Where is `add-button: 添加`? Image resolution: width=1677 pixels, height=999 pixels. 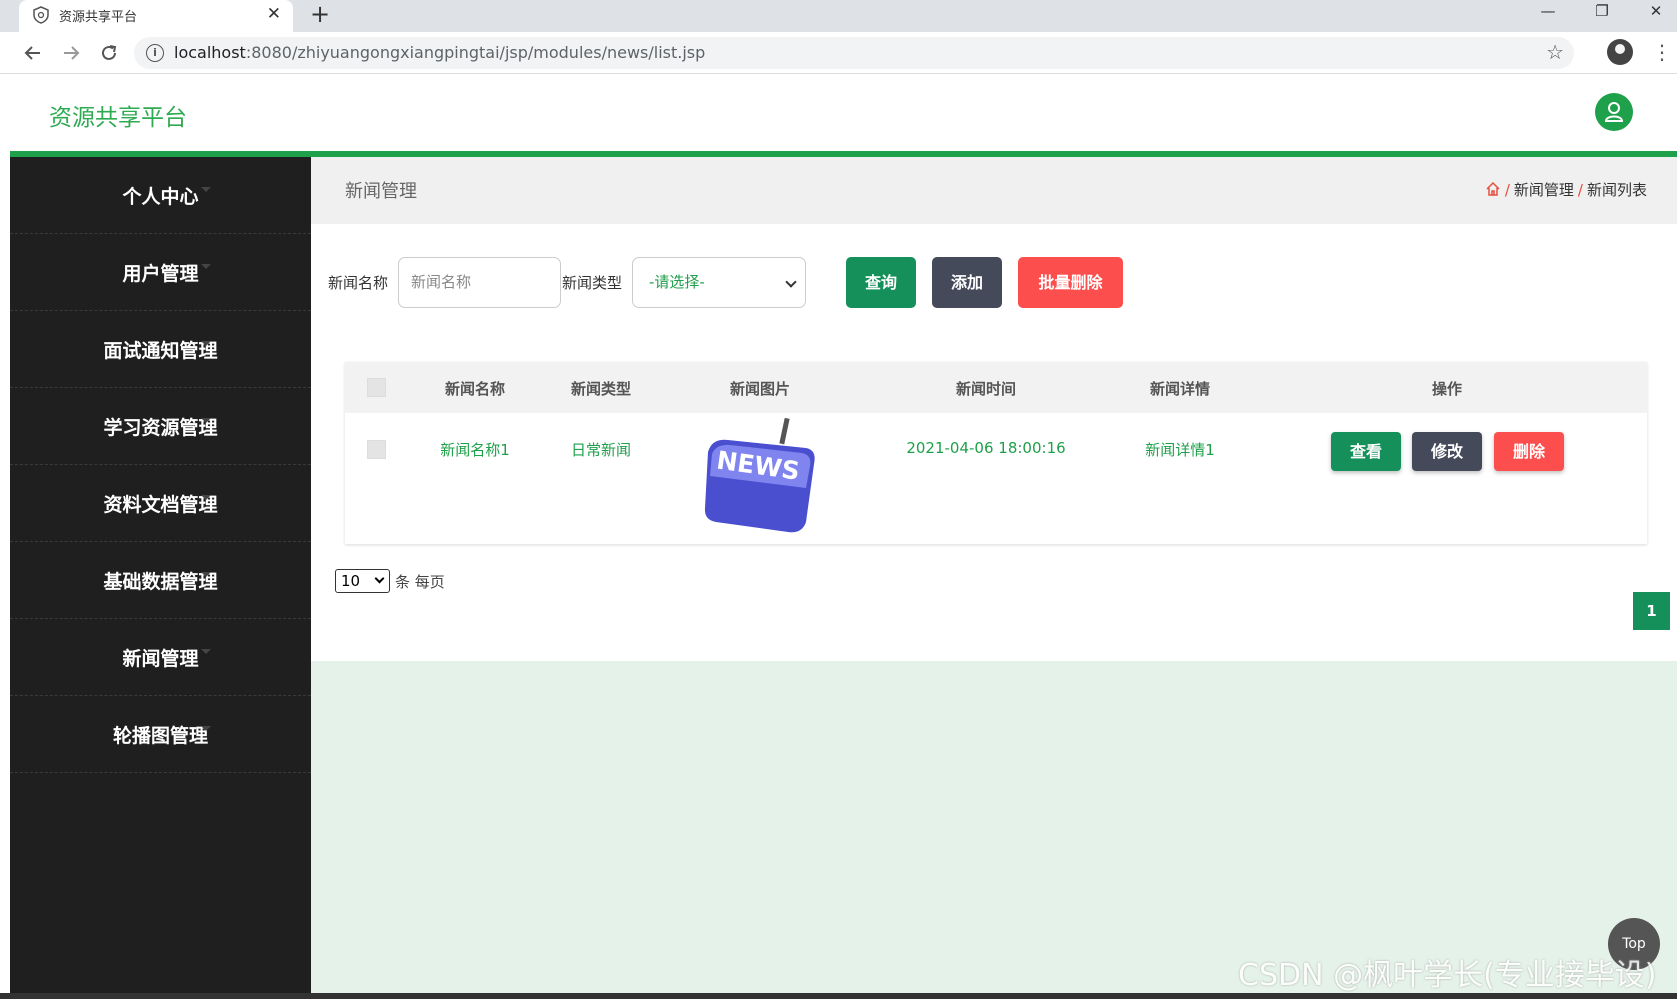 add-button: 添加 is located at coordinates (967, 282).